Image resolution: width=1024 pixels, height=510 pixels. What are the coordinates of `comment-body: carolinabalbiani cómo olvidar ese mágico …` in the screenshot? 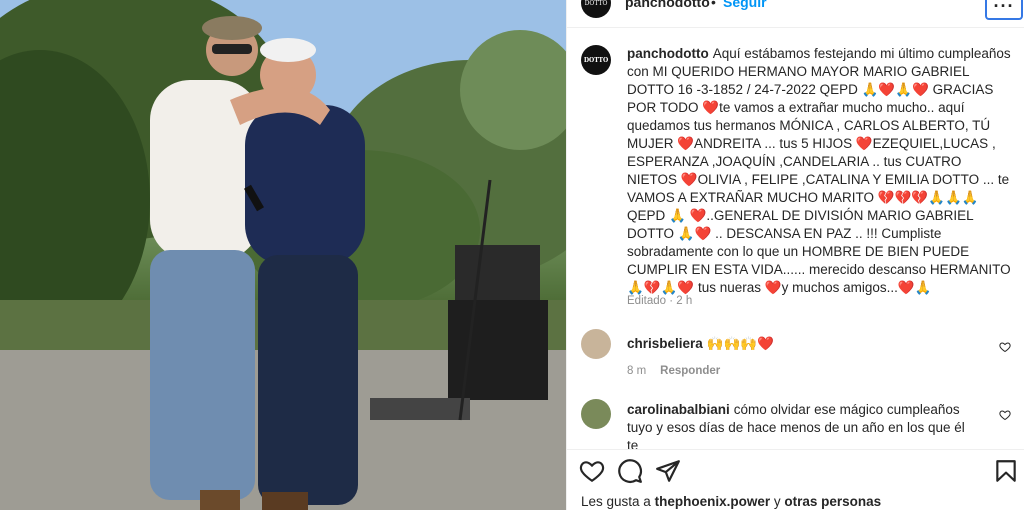 It's located at (802, 425).